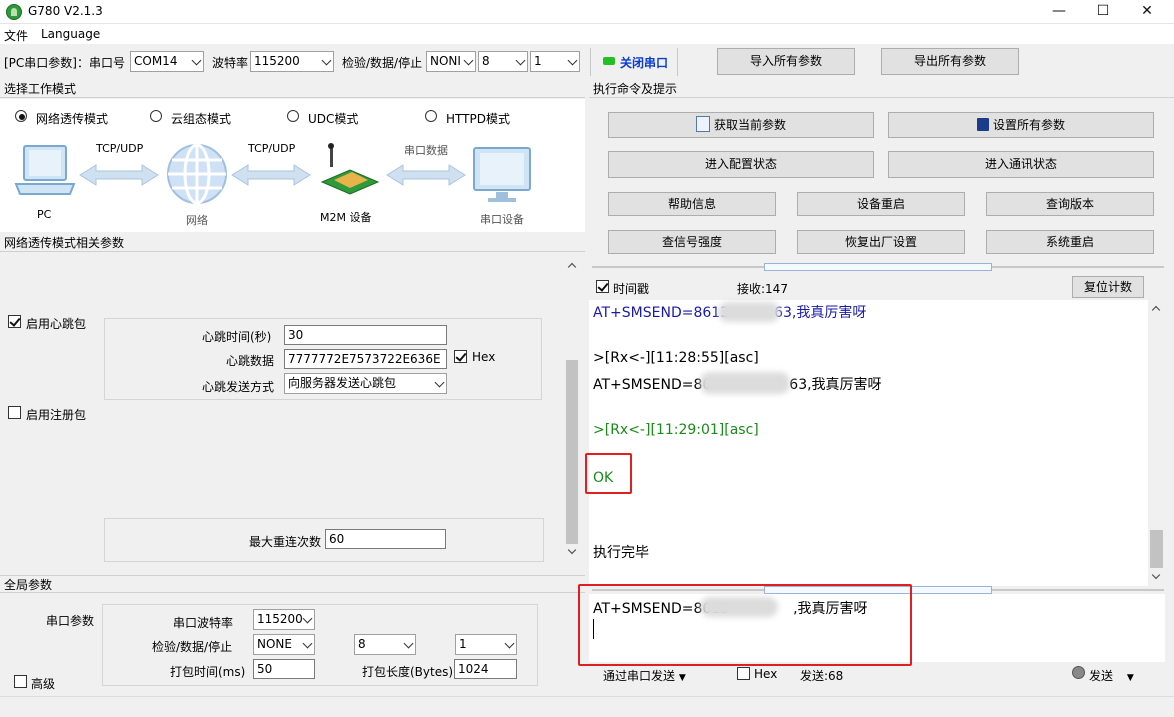  What do you see at coordinates (749, 125) in the screenshot?
I see `get-params-label: 获取当前参数` at bounding box center [749, 125].